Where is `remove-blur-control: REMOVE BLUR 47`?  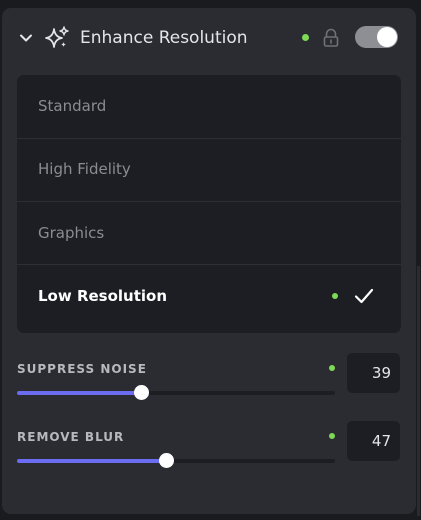 remove-blur-control: REMOVE BLUR 47 is located at coordinates (209, 450).